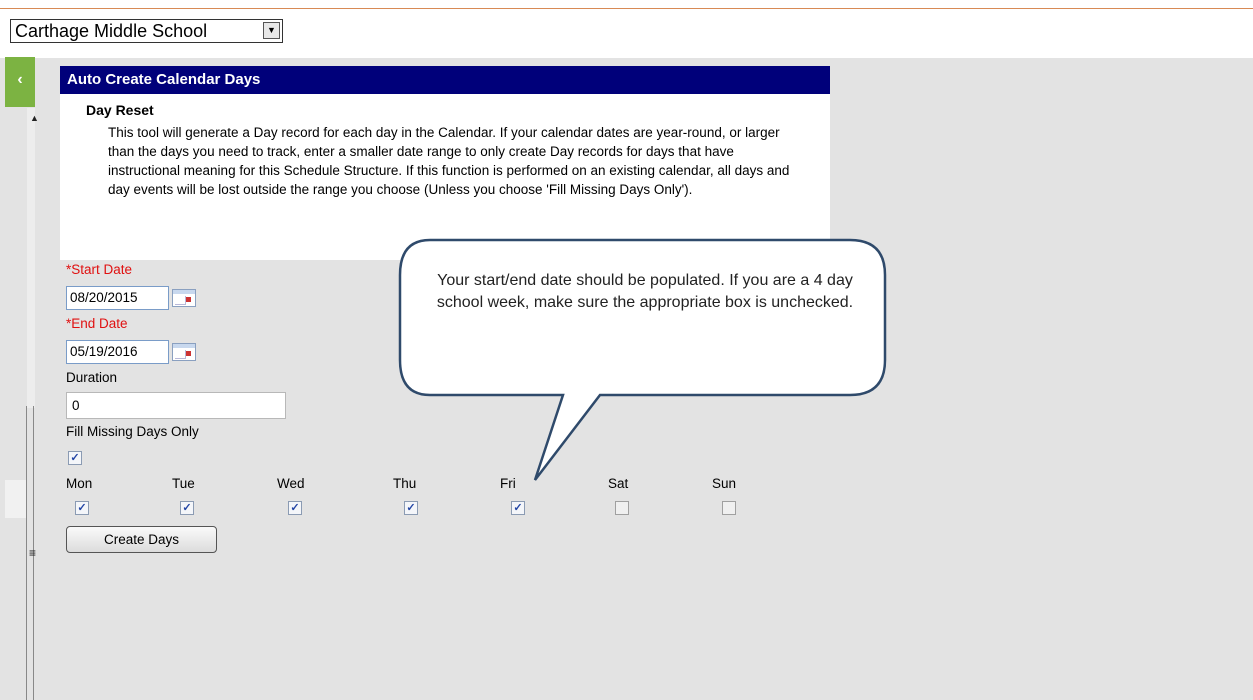 The height and width of the screenshot is (700, 1253). Describe the element at coordinates (117, 352) in the screenshot. I see `end-date-input: 05/19/2016` at that location.